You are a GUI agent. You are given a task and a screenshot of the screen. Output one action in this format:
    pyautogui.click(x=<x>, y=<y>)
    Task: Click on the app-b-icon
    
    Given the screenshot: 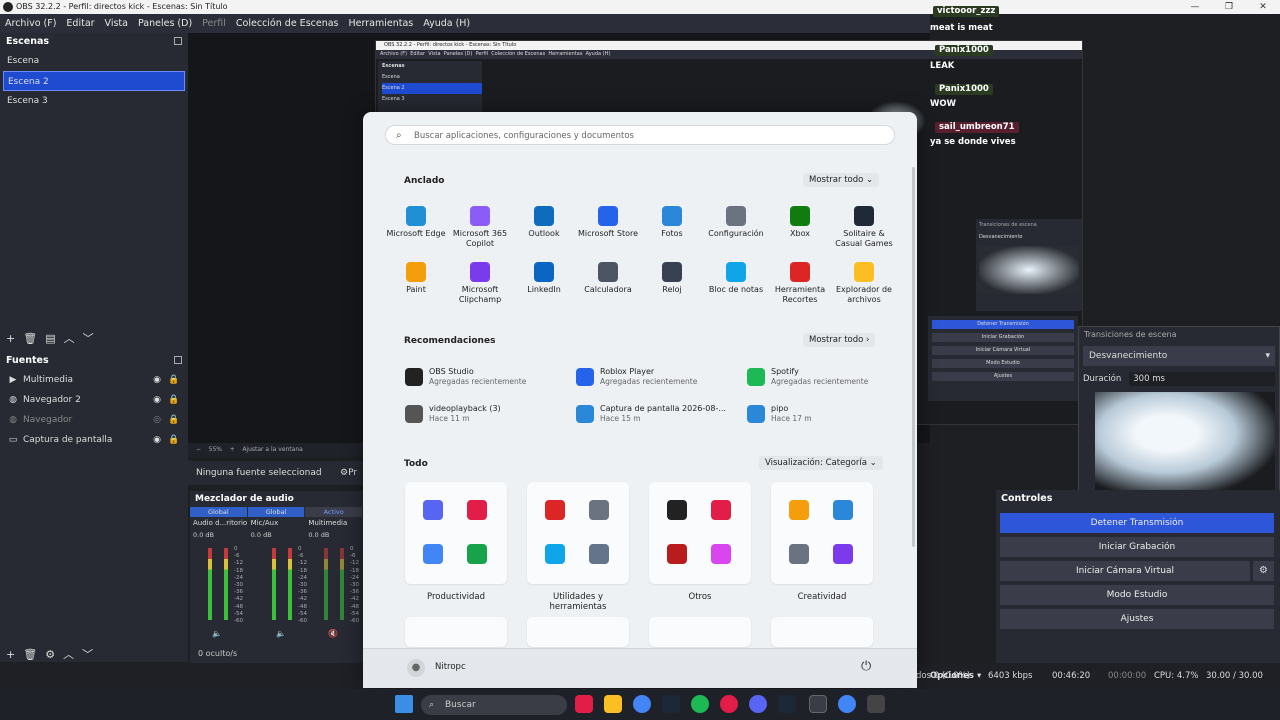 What is the action you would take?
    pyautogui.click(x=584, y=704)
    